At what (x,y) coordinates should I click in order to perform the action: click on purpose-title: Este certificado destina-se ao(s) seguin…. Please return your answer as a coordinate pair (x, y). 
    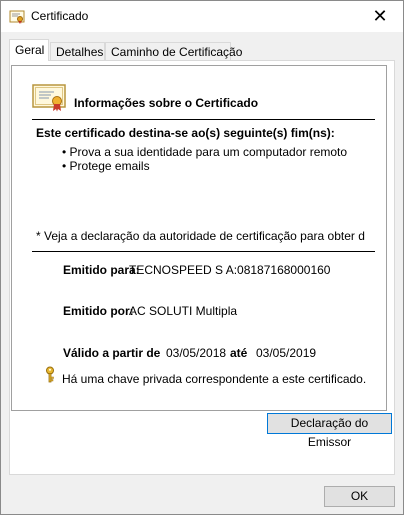
    Looking at the image, I should click on (185, 133).